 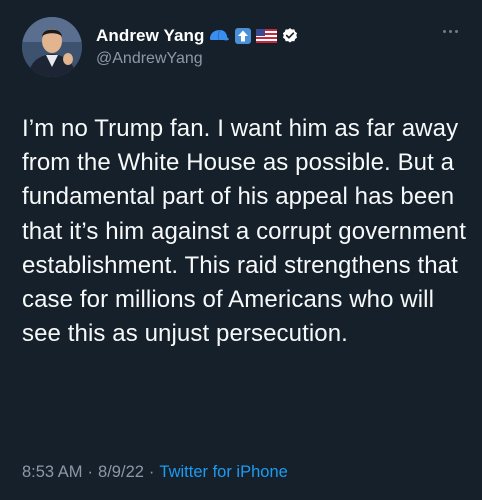 I want to click on avatar, so click(x=52, y=47).